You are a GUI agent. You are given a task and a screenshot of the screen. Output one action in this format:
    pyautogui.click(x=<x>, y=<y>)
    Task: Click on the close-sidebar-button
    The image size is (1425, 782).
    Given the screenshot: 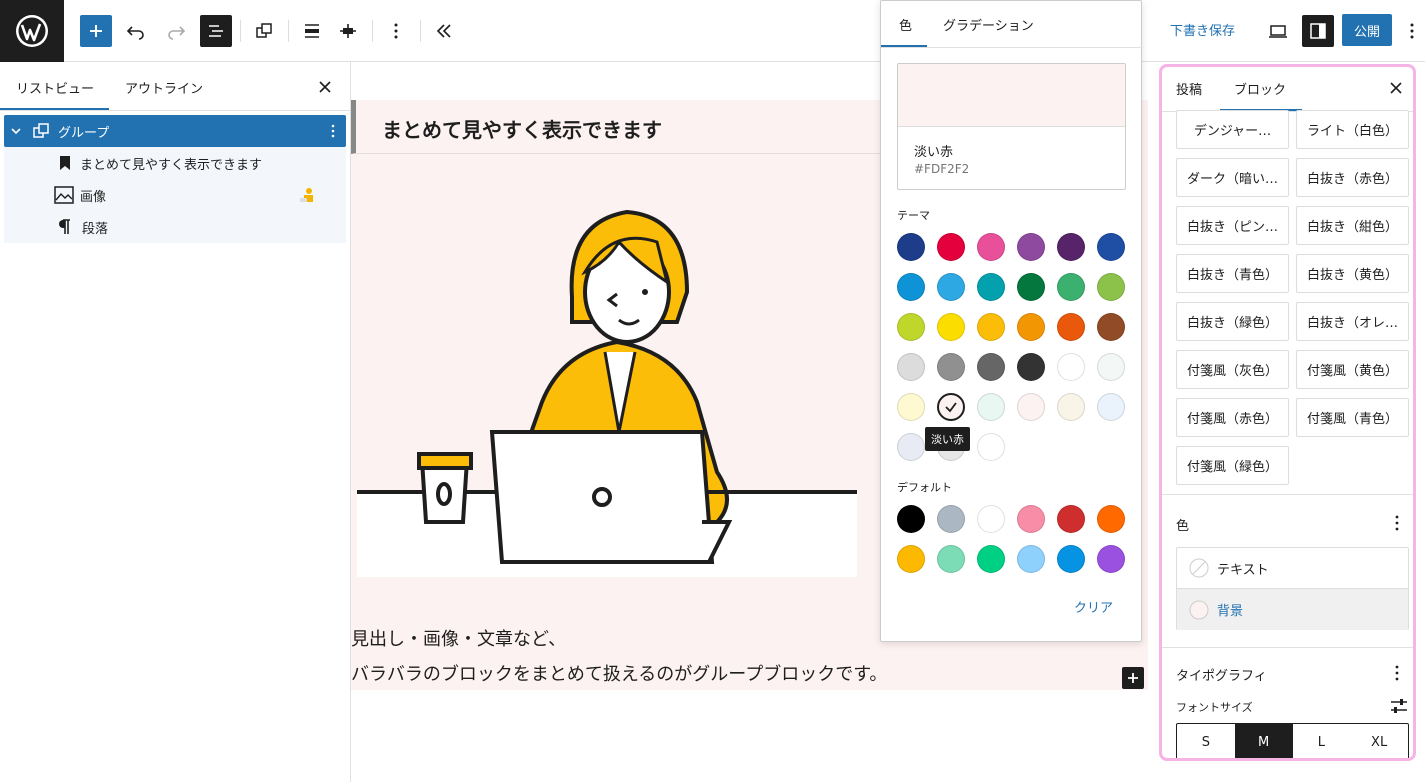 What is the action you would take?
    pyautogui.click(x=1396, y=90)
    